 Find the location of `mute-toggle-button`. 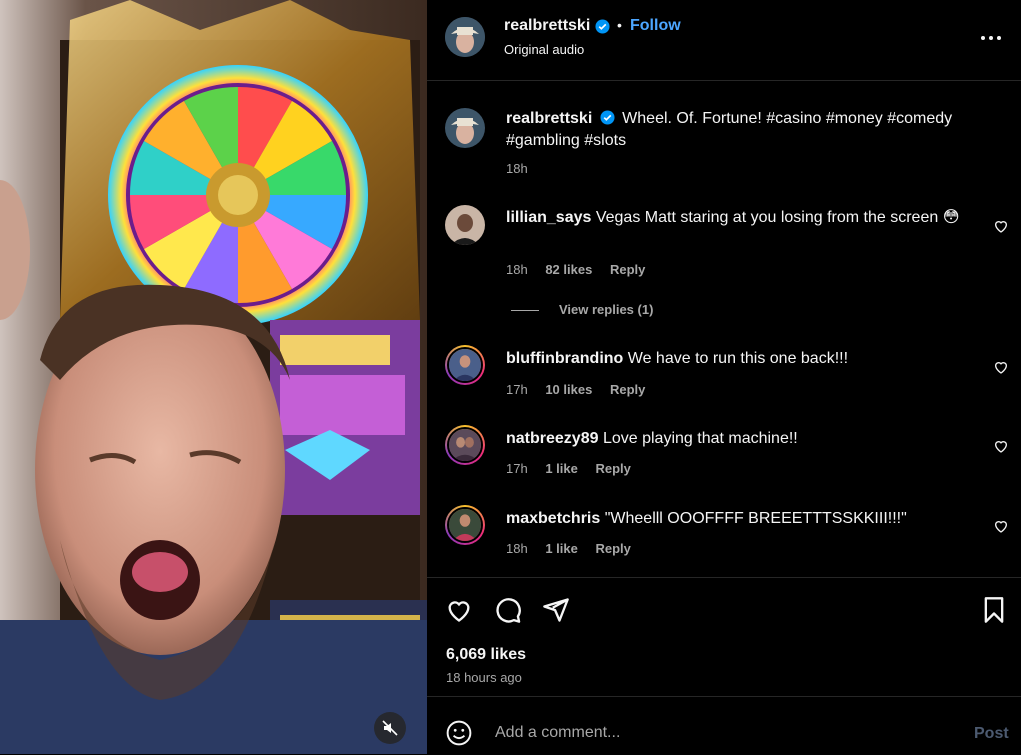

mute-toggle-button is located at coordinates (390, 728).